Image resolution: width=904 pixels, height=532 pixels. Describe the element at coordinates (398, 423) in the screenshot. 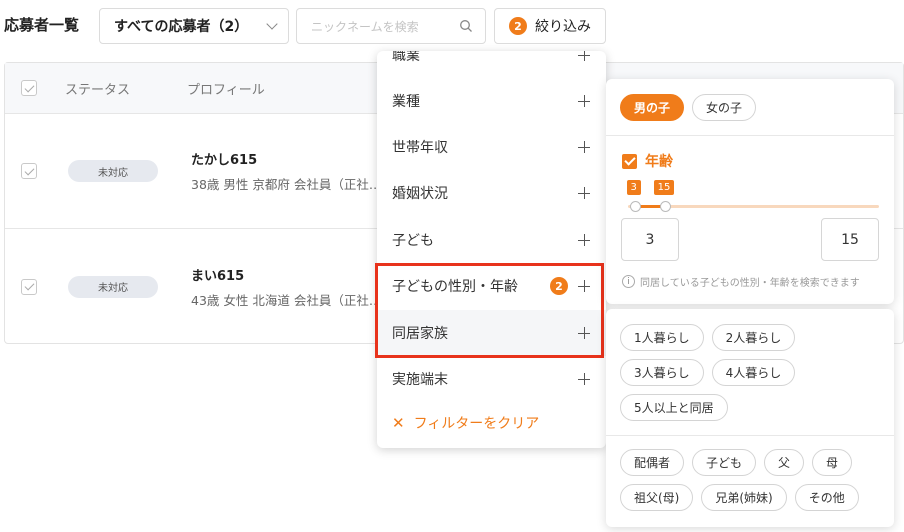

I see `close-icon: ✕` at that location.